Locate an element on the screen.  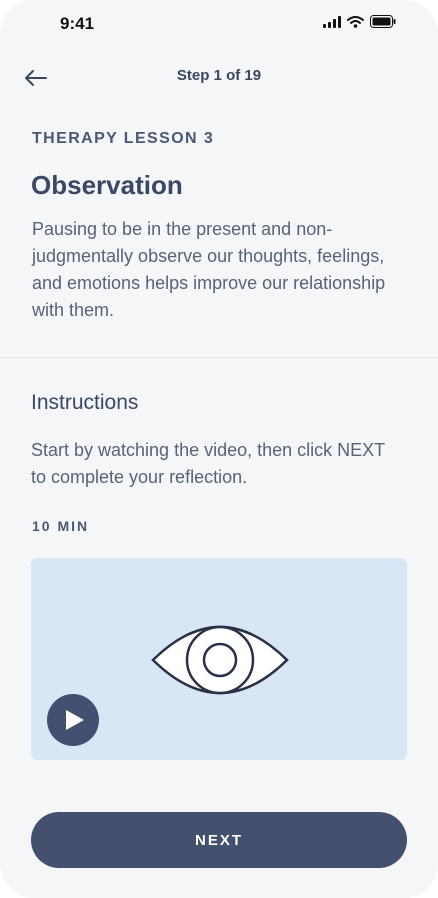
signal-icon is located at coordinates (332, 21).